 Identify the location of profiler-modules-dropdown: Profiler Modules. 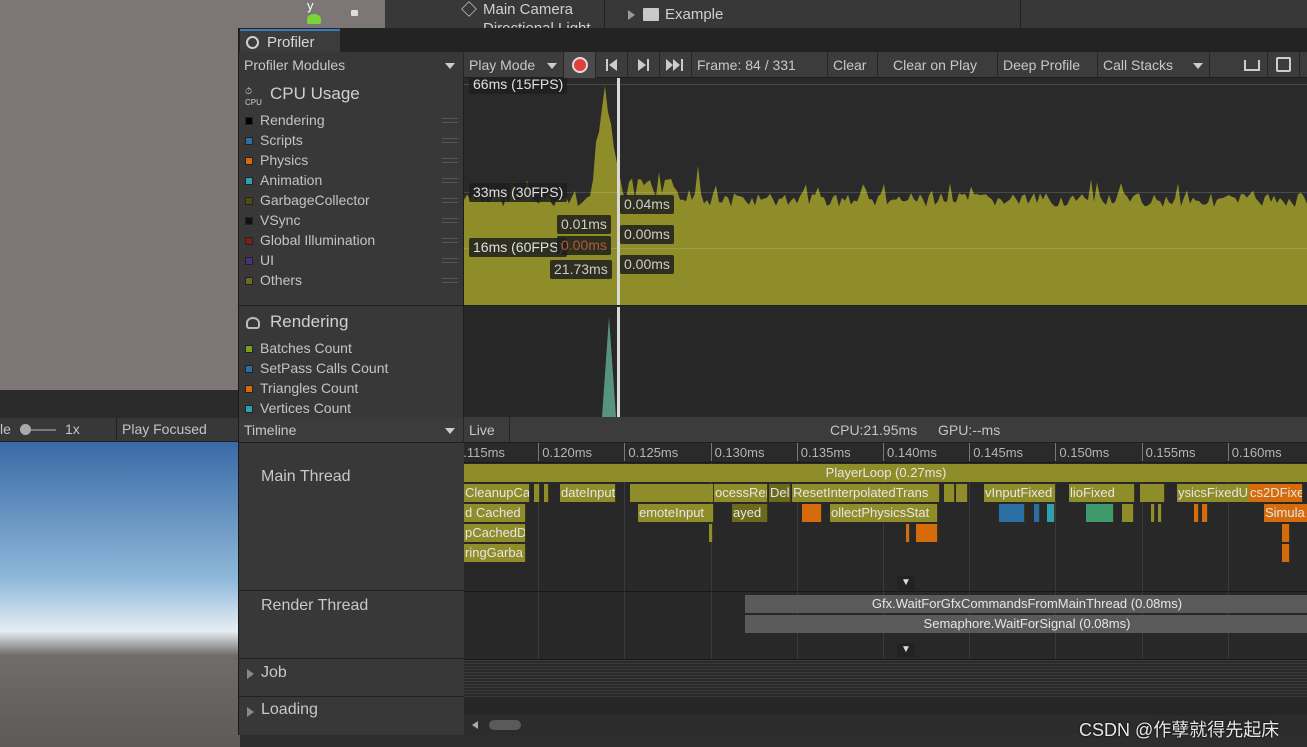
(351, 65).